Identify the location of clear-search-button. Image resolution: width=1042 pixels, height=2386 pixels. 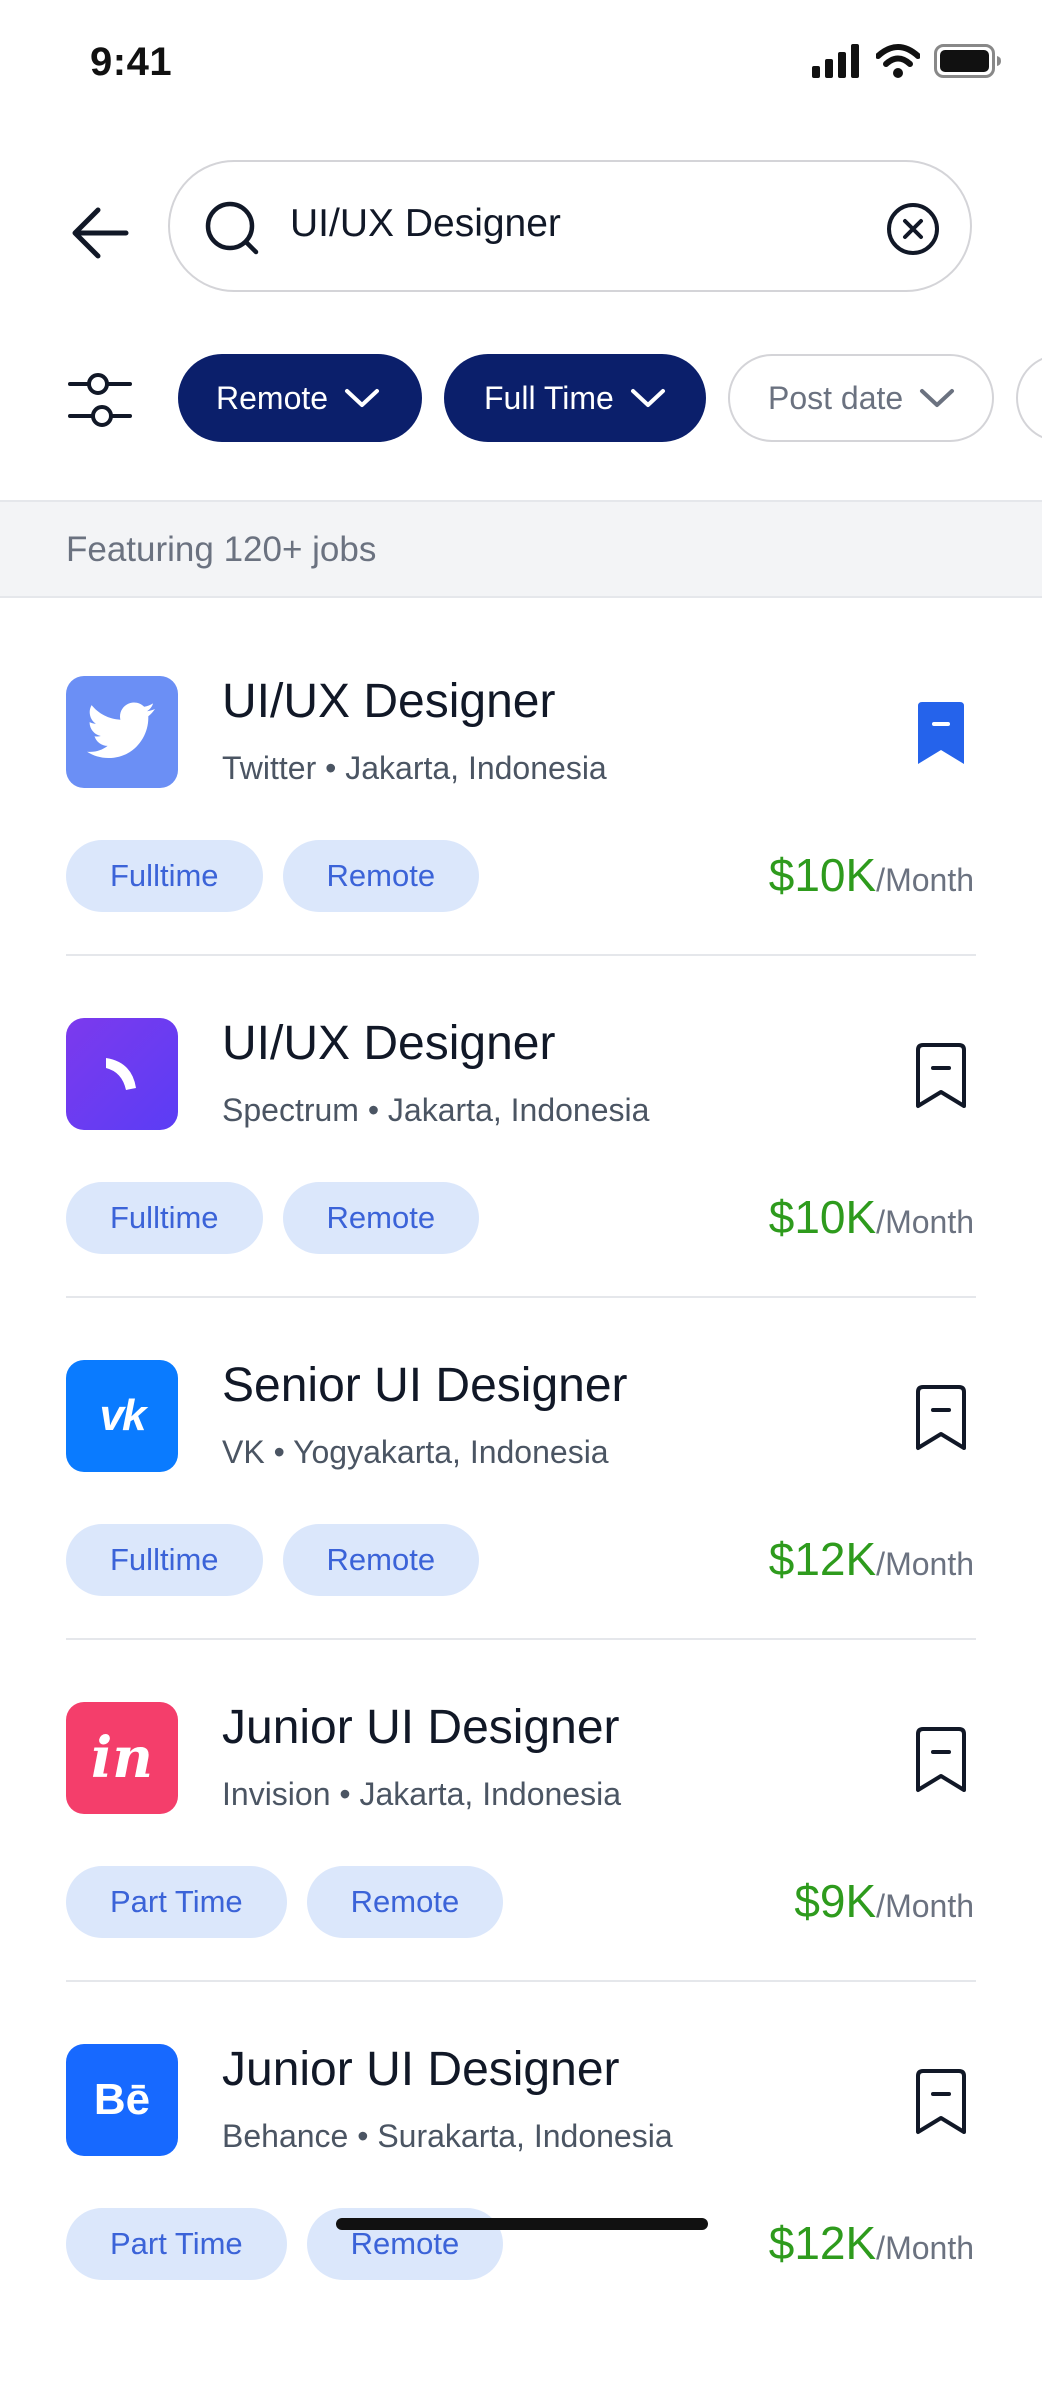
(913, 229).